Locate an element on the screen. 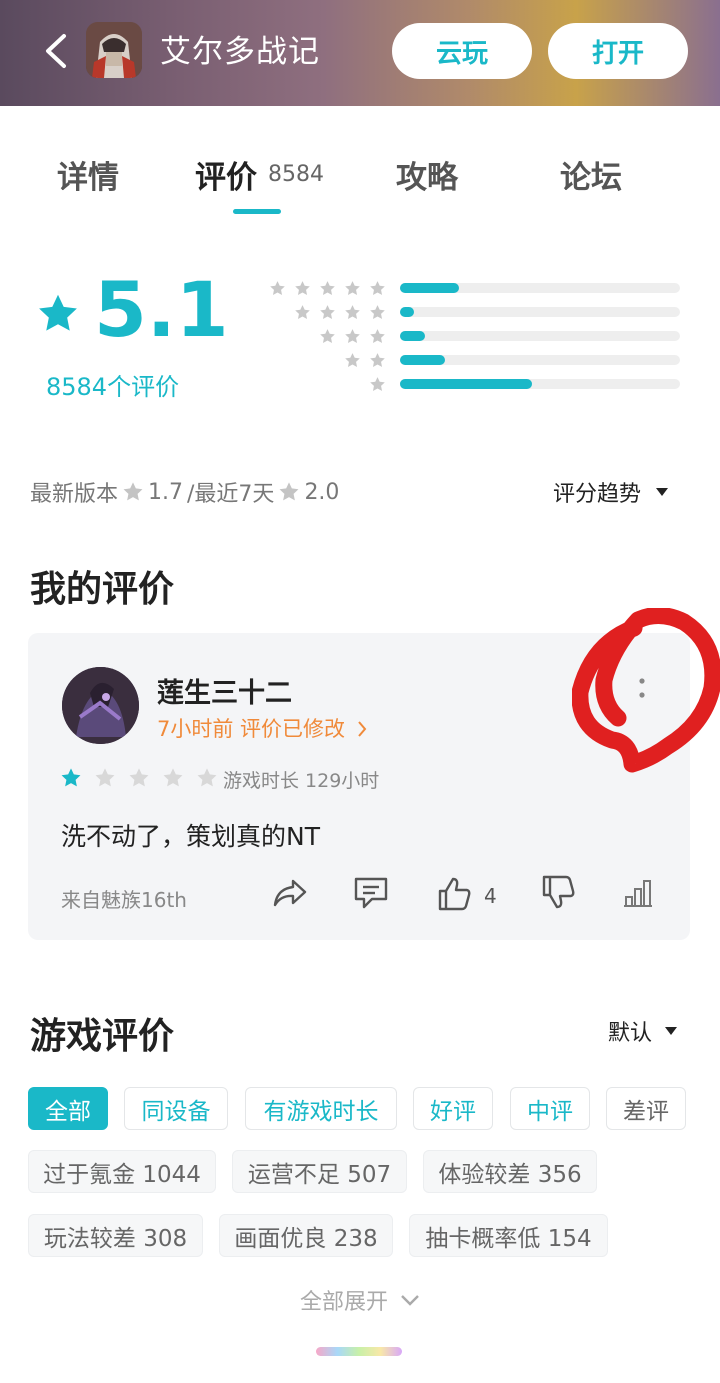 This screenshot has width=720, height=1383. tag-chip: 运营不足 507 is located at coordinates (319, 1171).